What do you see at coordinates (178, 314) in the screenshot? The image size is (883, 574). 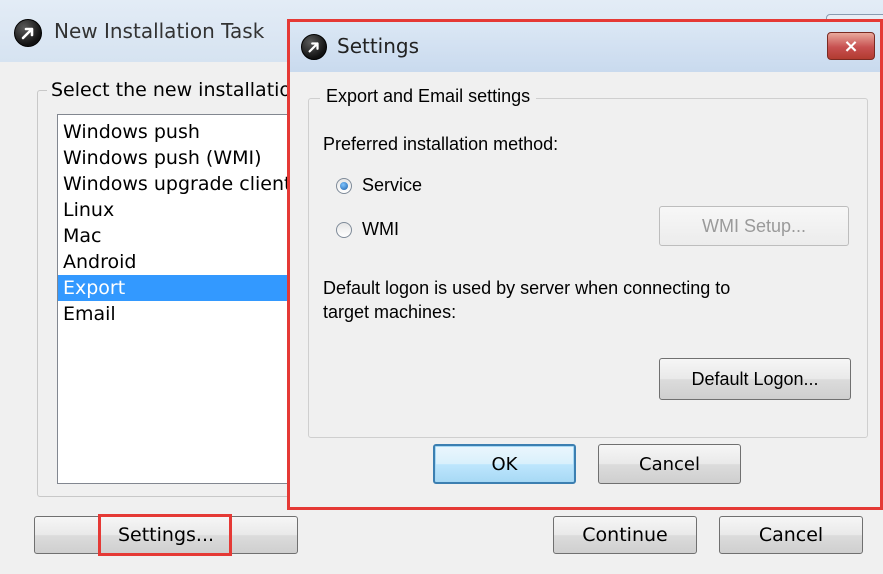 I see `list-item: Email` at bounding box center [178, 314].